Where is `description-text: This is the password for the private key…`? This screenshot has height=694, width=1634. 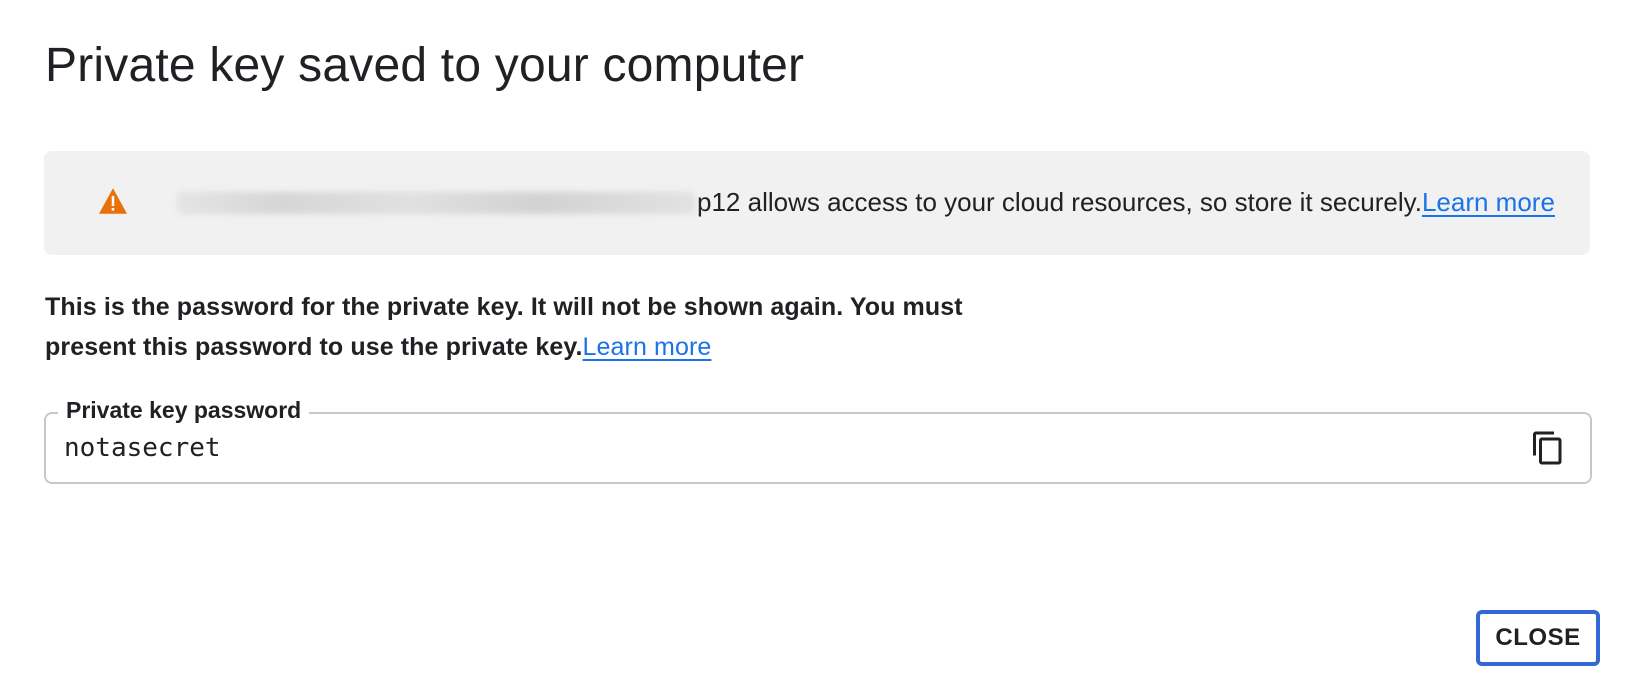
description-text: This is the password for the private key… is located at coordinates (504, 327).